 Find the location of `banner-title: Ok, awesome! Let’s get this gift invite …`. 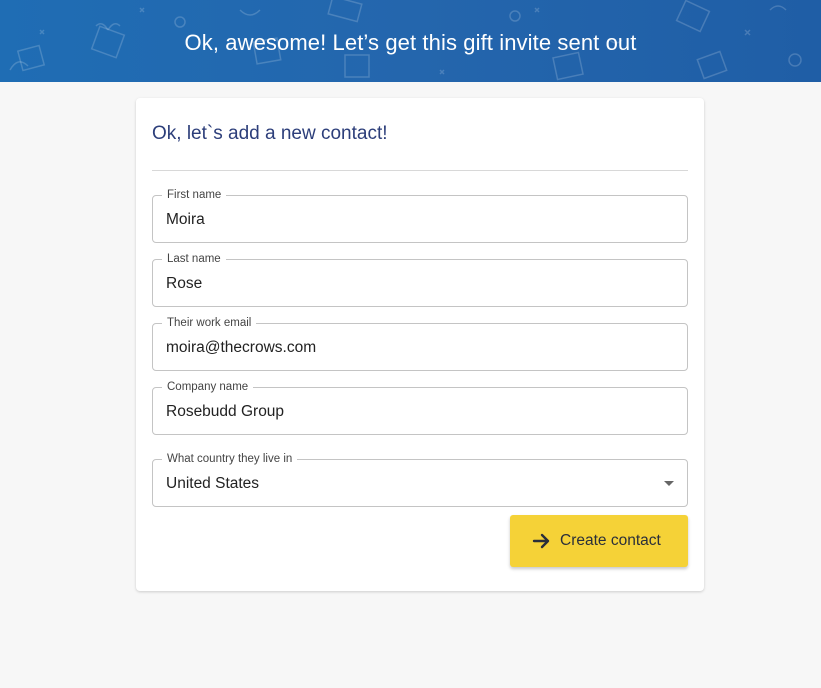

banner-title: Ok, awesome! Let’s get this gift invite … is located at coordinates (410, 42).